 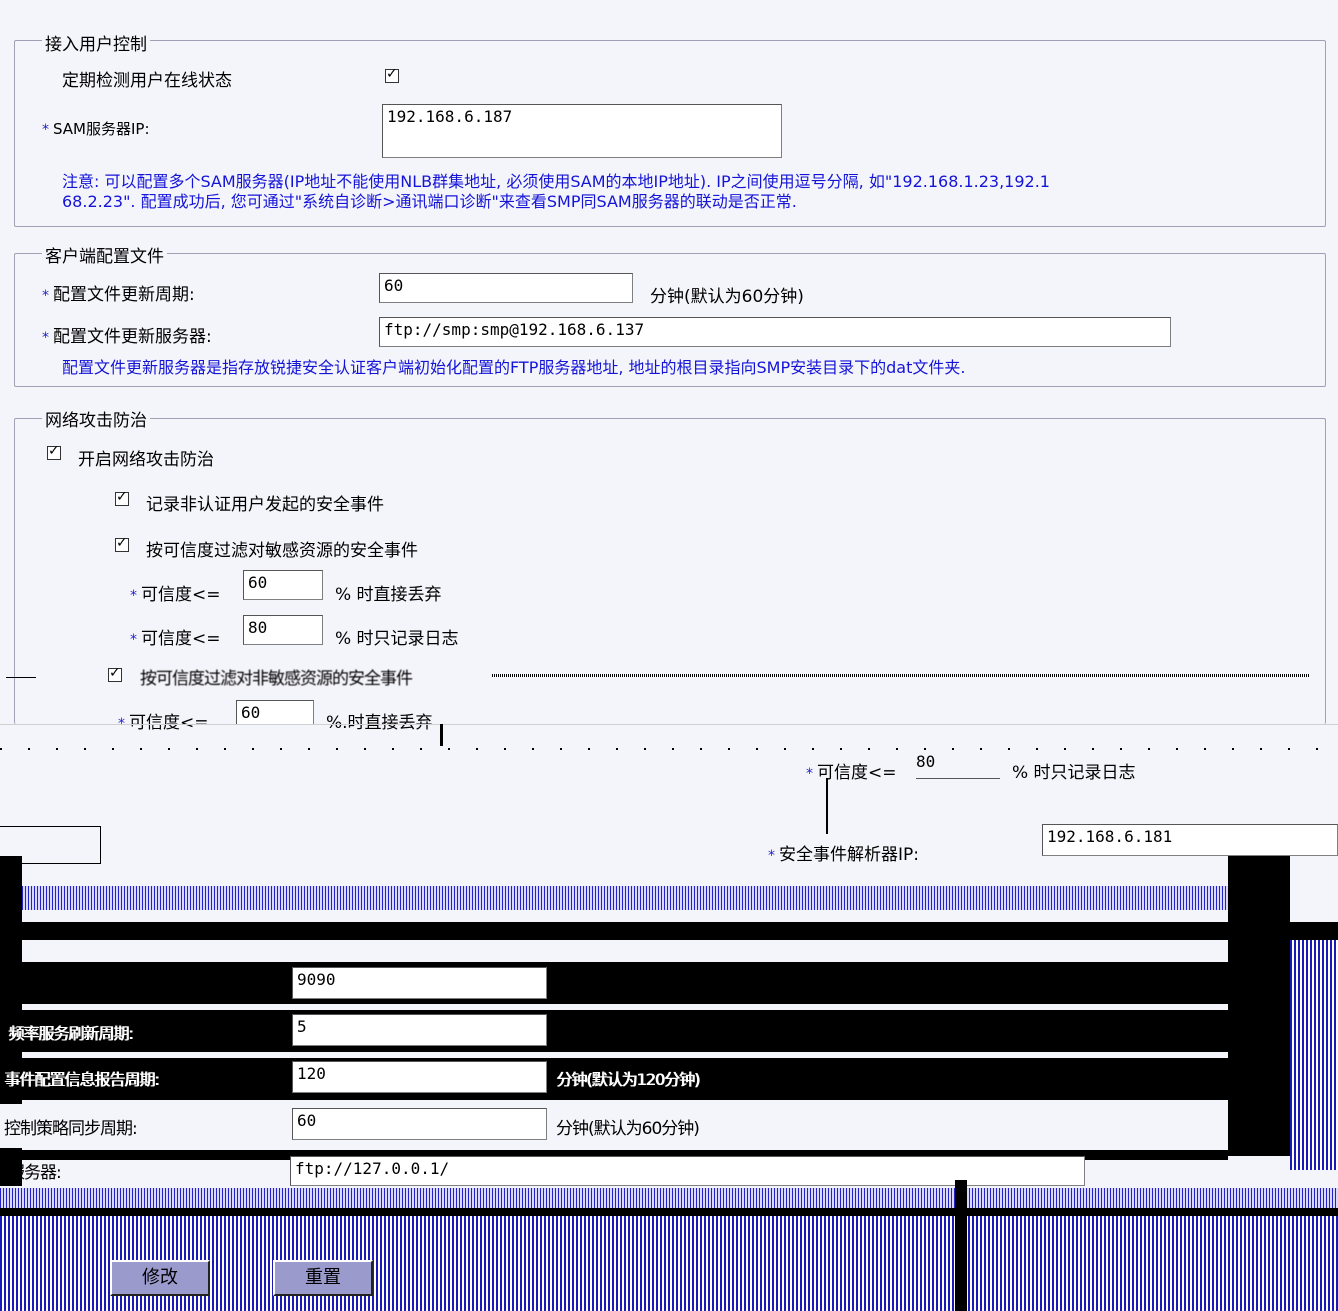 I want to click on online-check-checkbox, so click(x=392, y=74).